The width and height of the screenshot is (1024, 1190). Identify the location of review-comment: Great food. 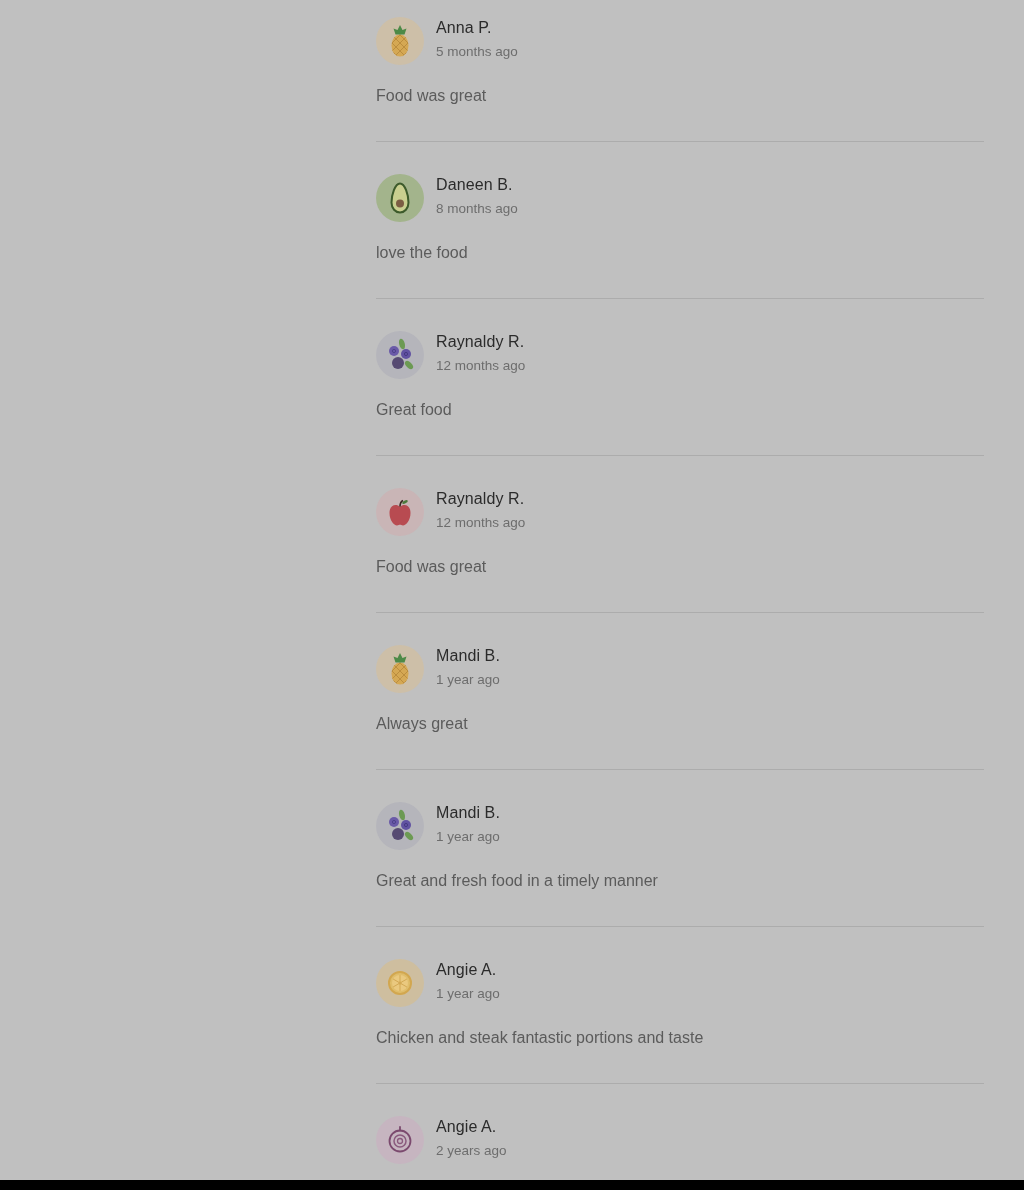
(414, 410).